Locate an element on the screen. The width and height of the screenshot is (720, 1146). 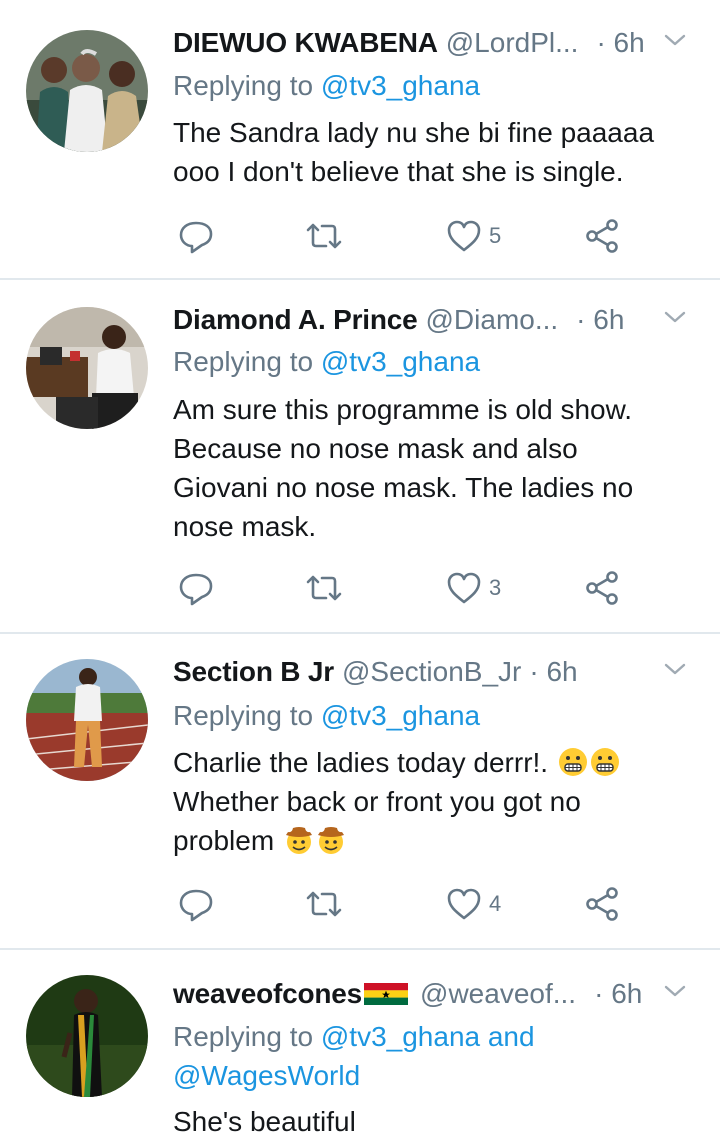
tweet-header: Section B Jr @SectionB_Jr · 6h is located at coordinates (436, 672).